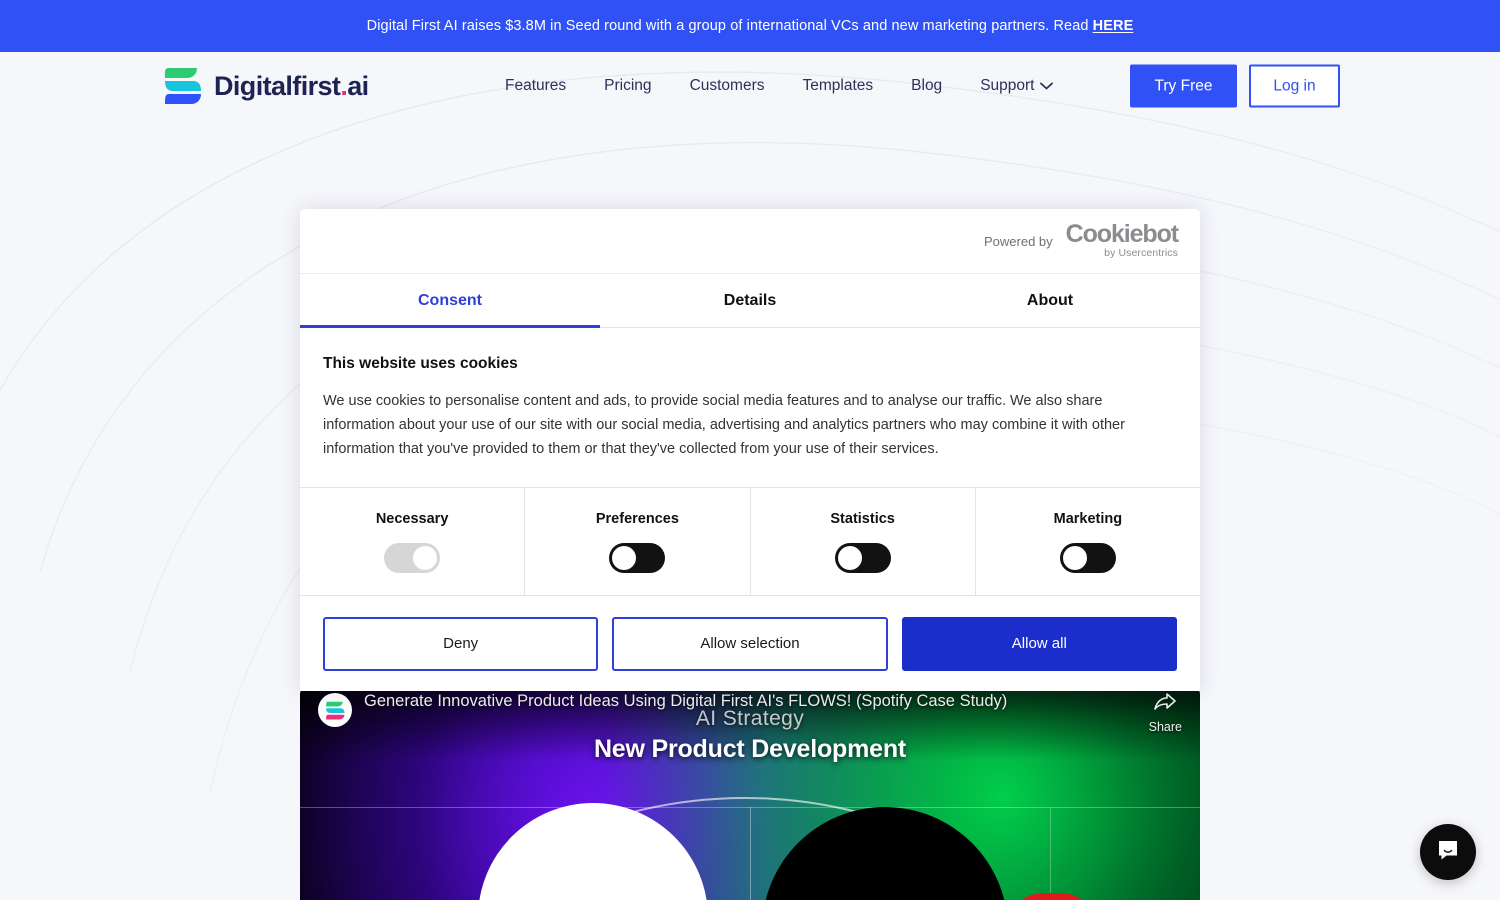 The width and height of the screenshot is (1500, 900). Describe the element at coordinates (450, 301) in the screenshot. I see `tab-consent: Consent` at that location.